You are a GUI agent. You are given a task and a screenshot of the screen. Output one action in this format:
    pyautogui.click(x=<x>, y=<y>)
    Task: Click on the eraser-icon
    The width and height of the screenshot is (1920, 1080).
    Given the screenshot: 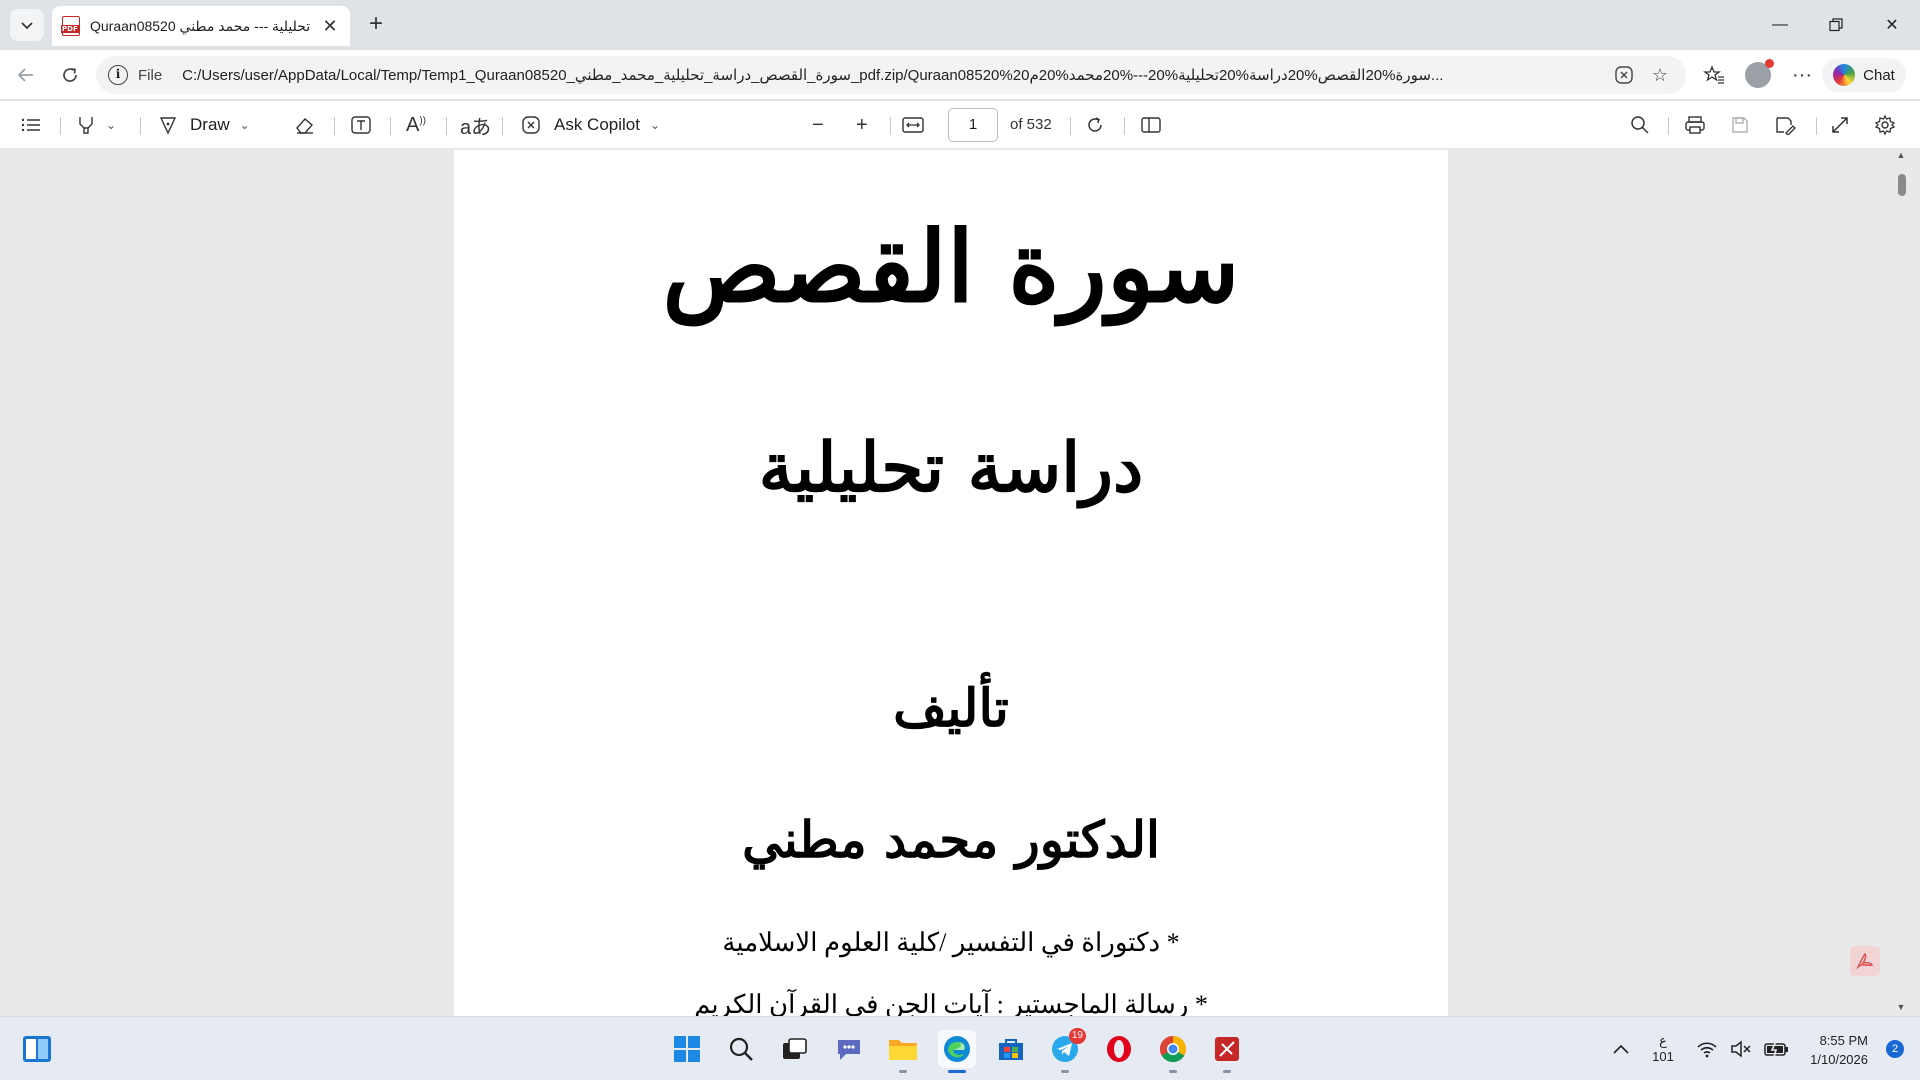 What is the action you would take?
    pyautogui.click(x=304, y=126)
    